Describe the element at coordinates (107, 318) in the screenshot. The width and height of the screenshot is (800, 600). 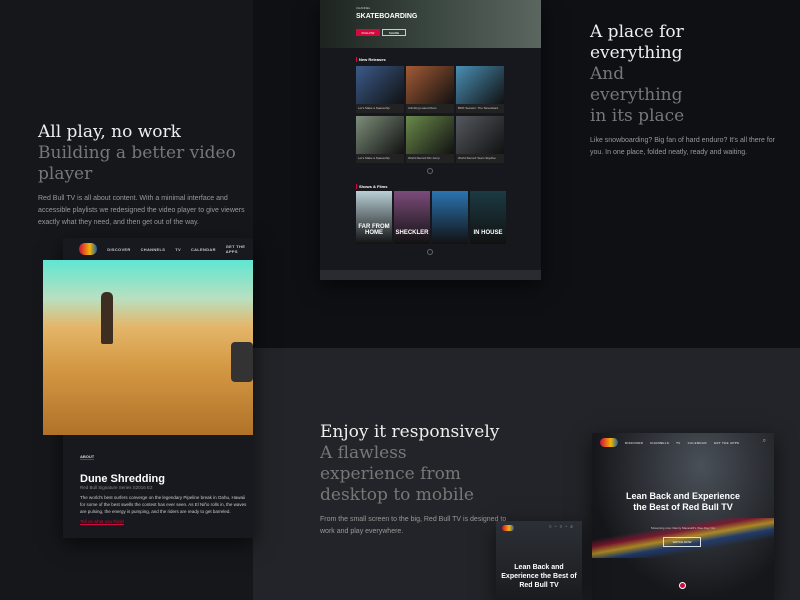
I see `rider-figure` at that location.